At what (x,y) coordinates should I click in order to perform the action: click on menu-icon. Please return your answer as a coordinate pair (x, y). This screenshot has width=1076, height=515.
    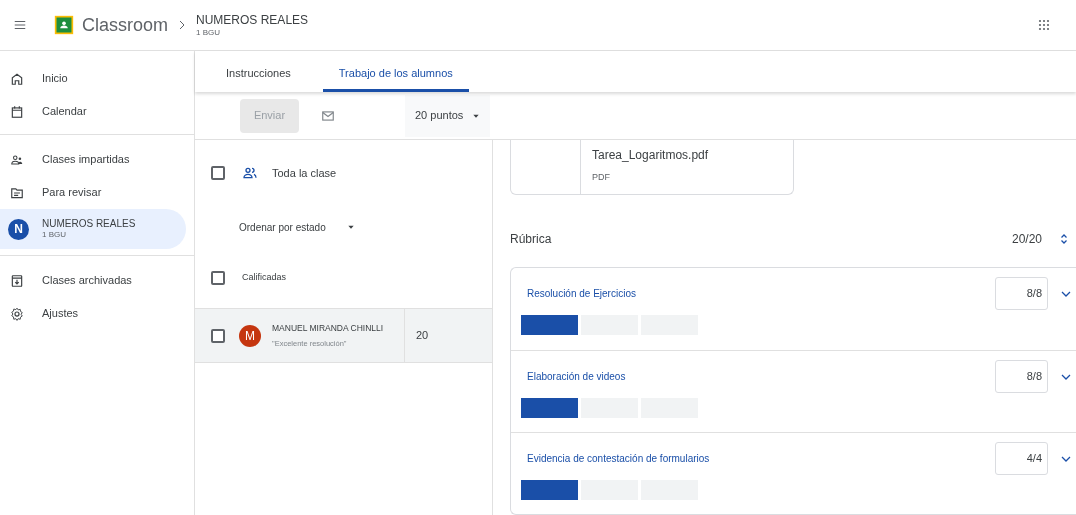
    Looking at the image, I should click on (20, 25).